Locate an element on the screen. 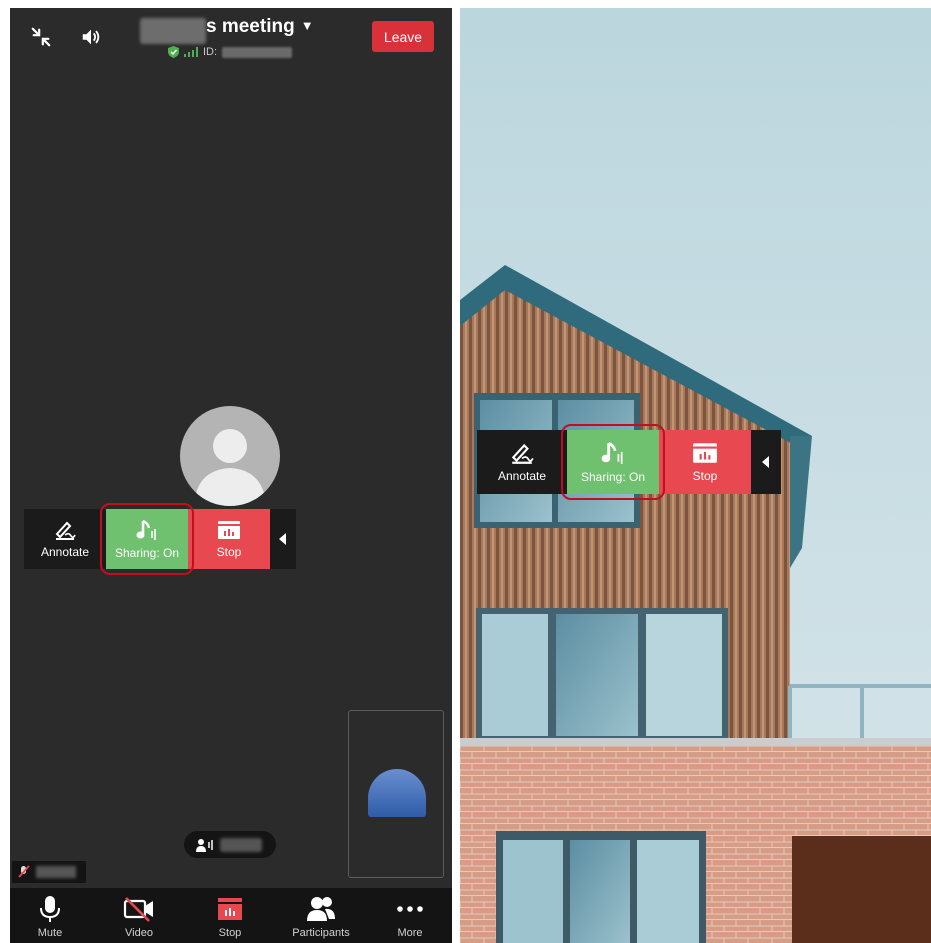 The image size is (931, 943). meeting-top-bar: s meeting ▼ ID: Leave is located at coordinates (231, 38).